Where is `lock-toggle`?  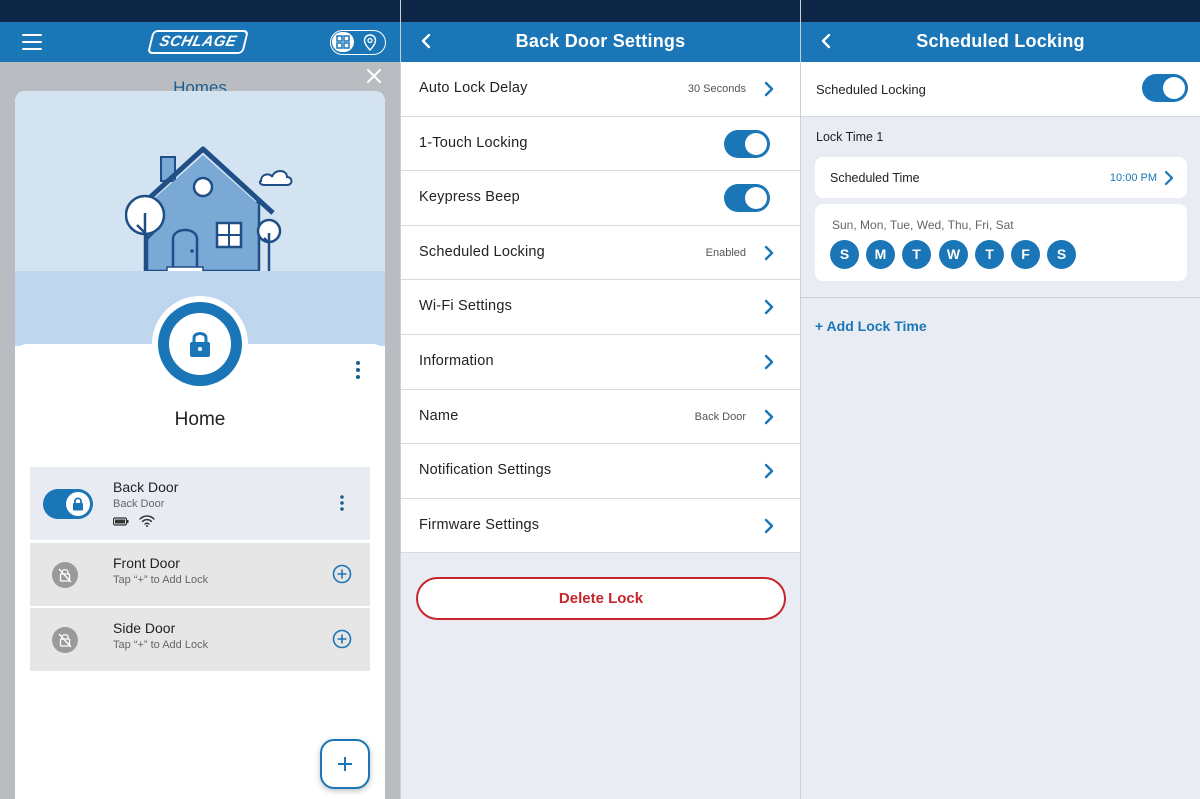
lock-toggle is located at coordinates (68, 504).